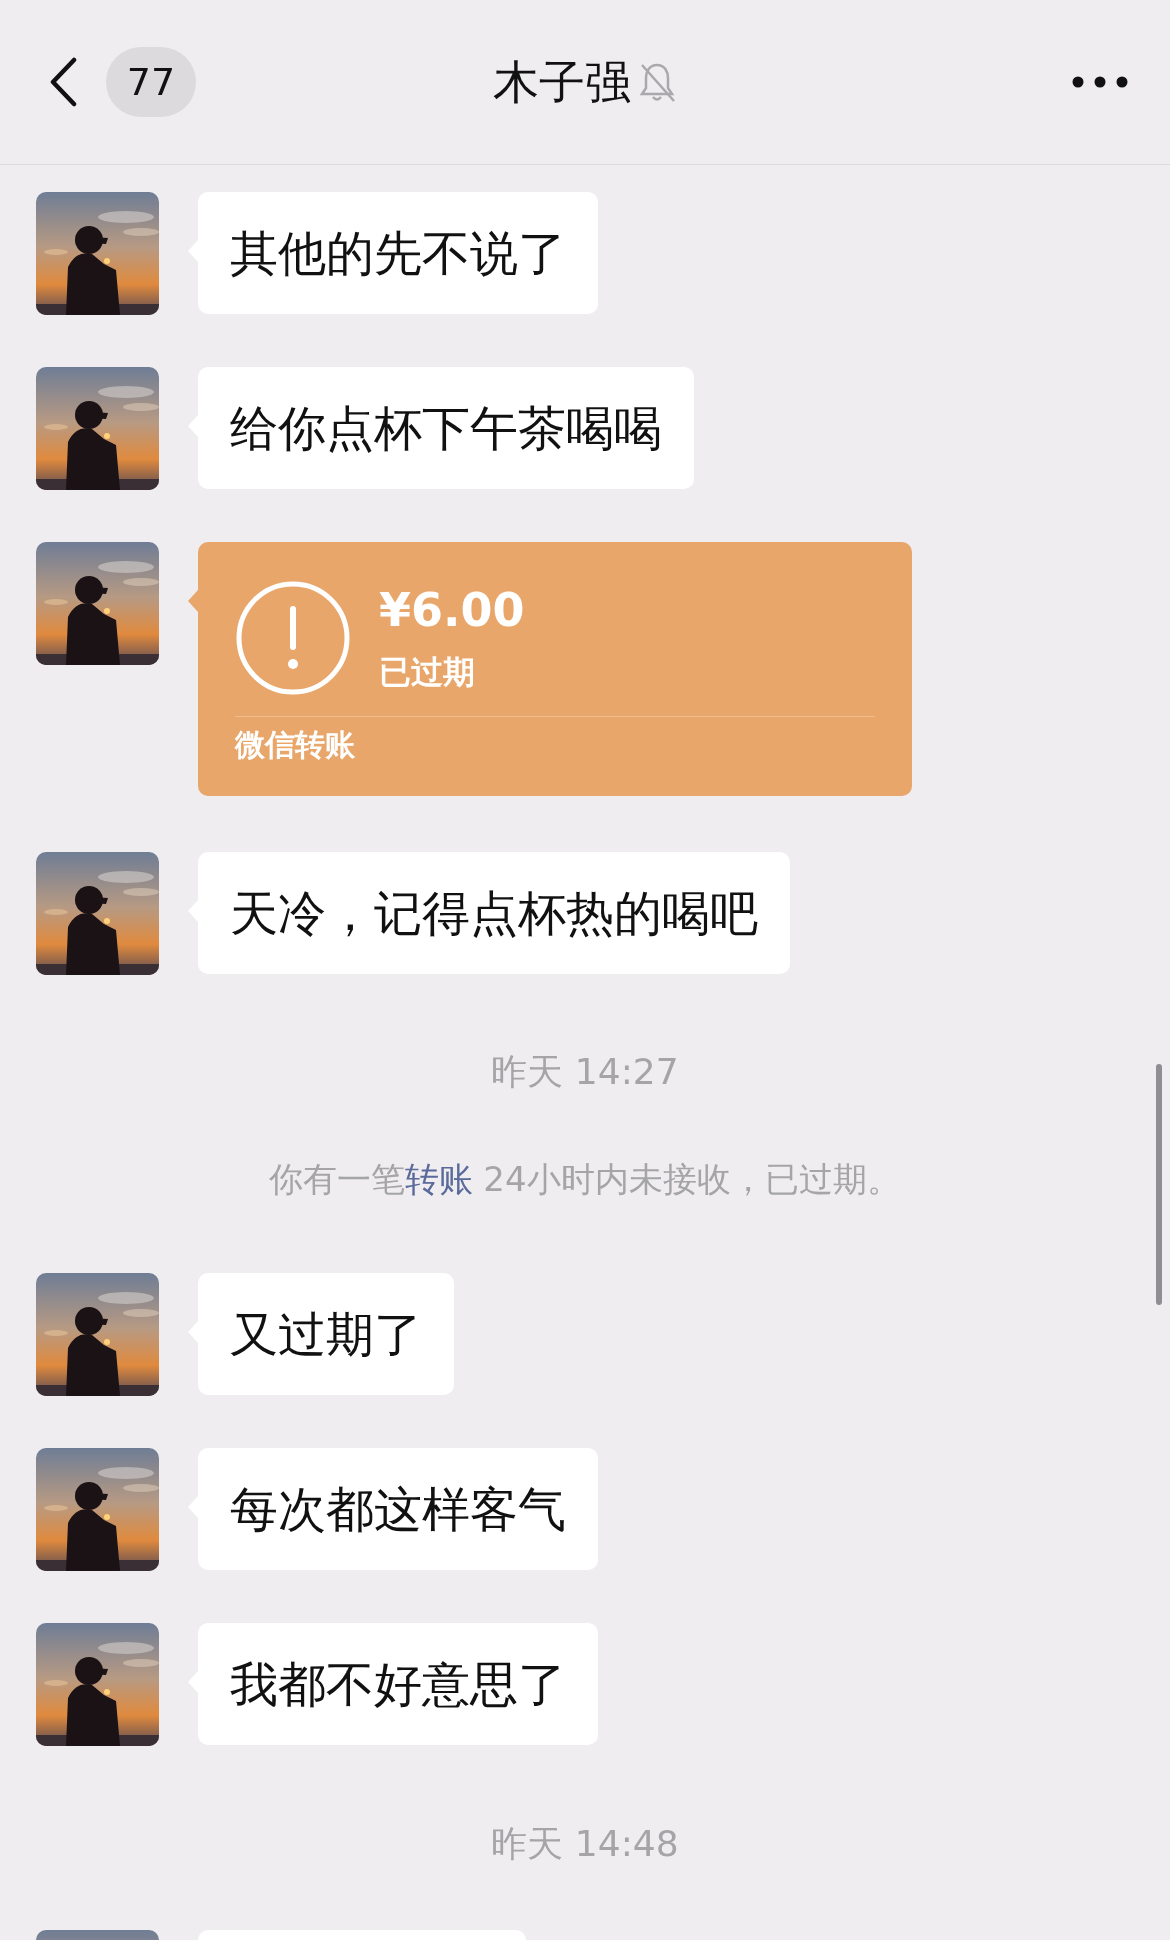  I want to click on transfer-amount: ¥6.00, so click(452, 610).